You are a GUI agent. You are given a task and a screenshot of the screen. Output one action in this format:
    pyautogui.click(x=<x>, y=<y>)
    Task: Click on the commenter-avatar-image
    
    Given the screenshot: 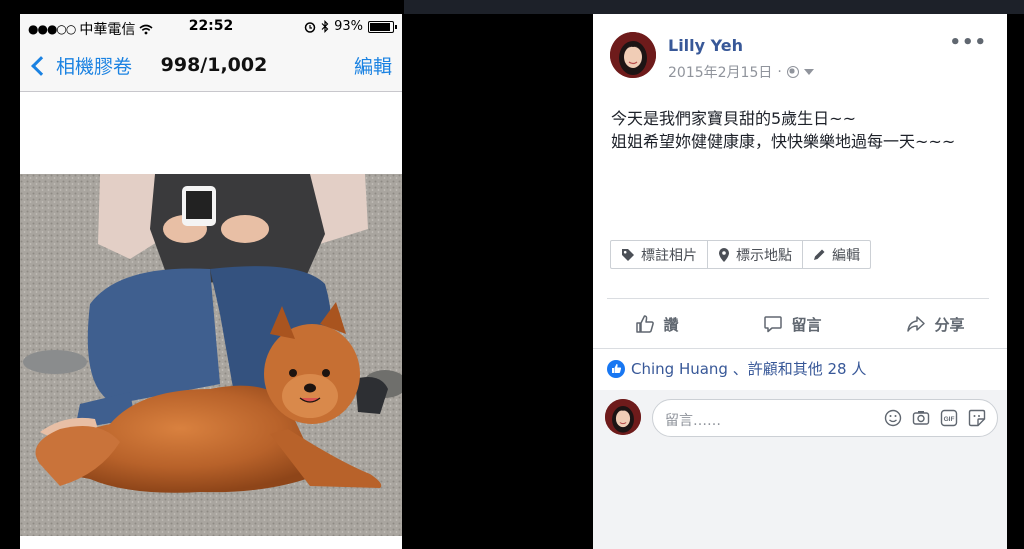 What is the action you would take?
    pyautogui.click(x=623, y=417)
    